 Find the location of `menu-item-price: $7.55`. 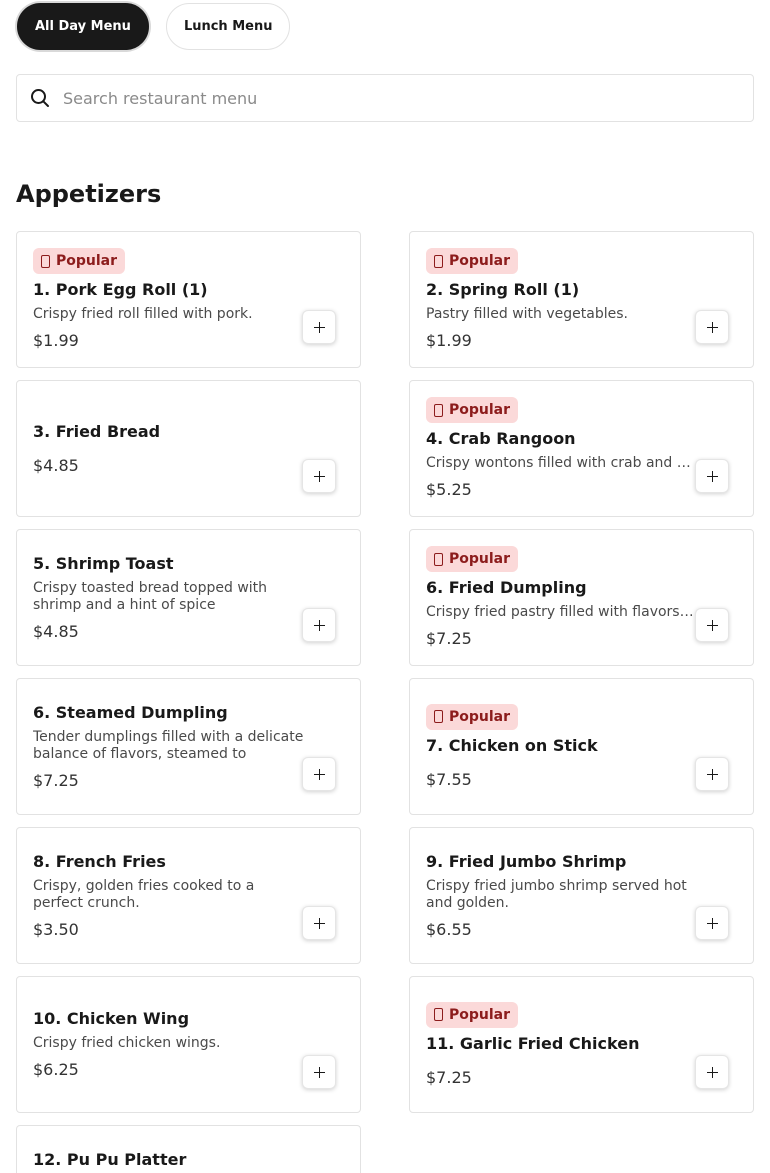

menu-item-price: $7.55 is located at coordinates (449, 779).